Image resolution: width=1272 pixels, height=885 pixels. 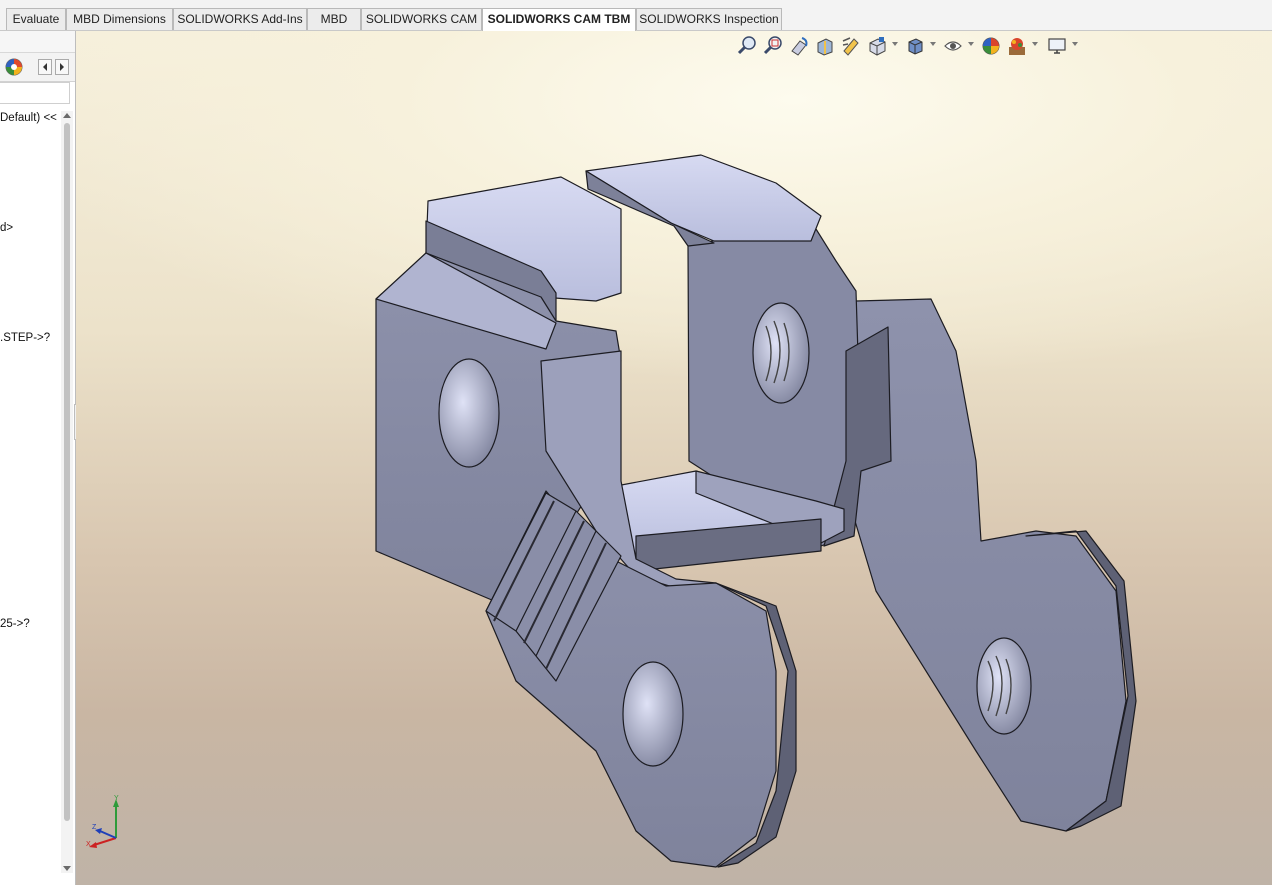 What do you see at coordinates (67, 868) in the screenshot?
I see `scroll-down-arrow` at bounding box center [67, 868].